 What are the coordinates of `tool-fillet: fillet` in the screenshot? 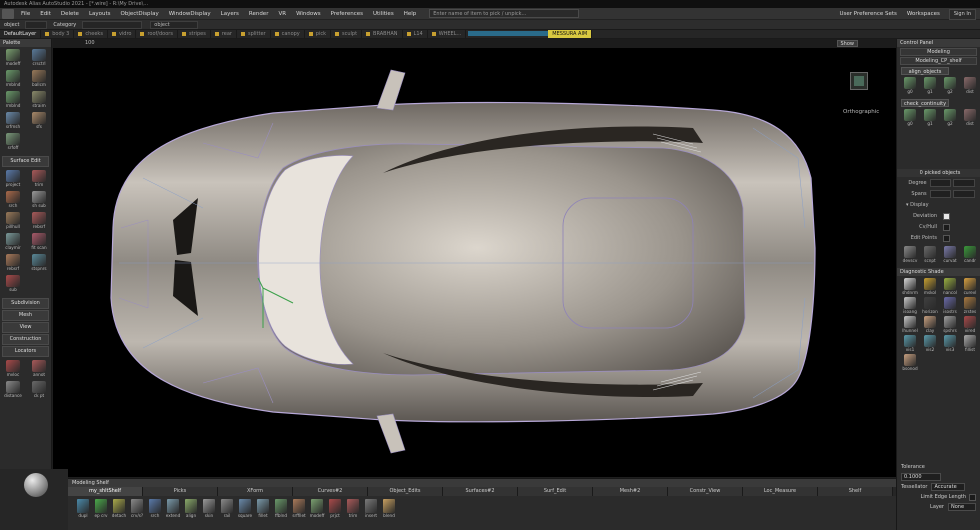 It's located at (263, 509).